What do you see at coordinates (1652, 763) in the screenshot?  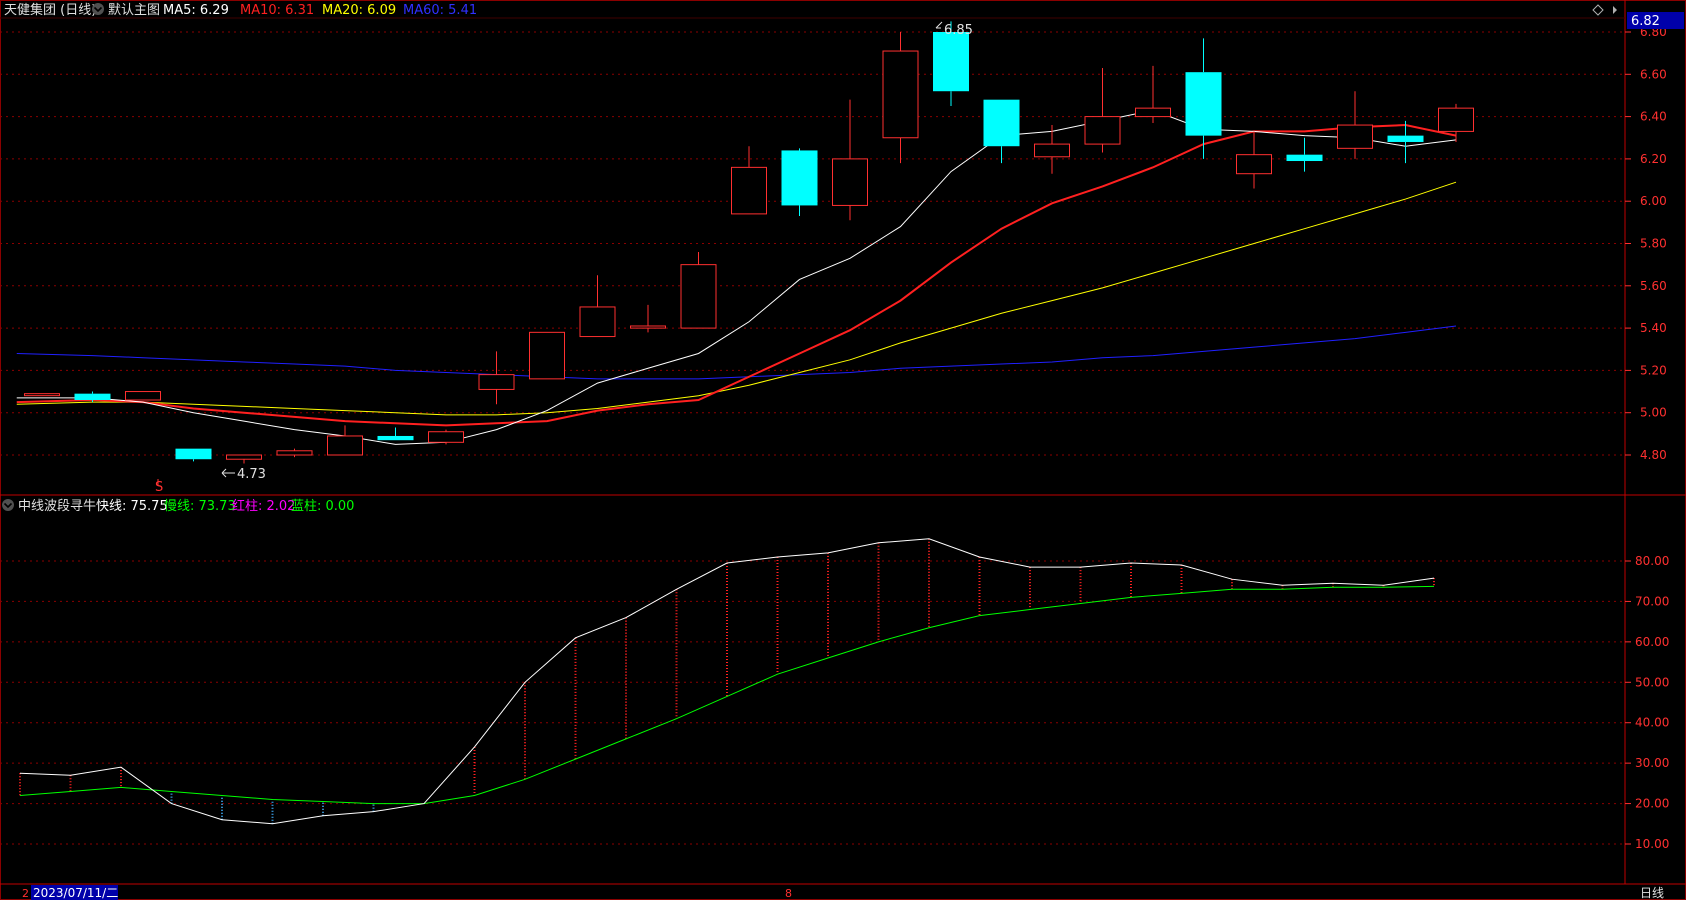 I see `indicator-tick-label: 30.00` at bounding box center [1652, 763].